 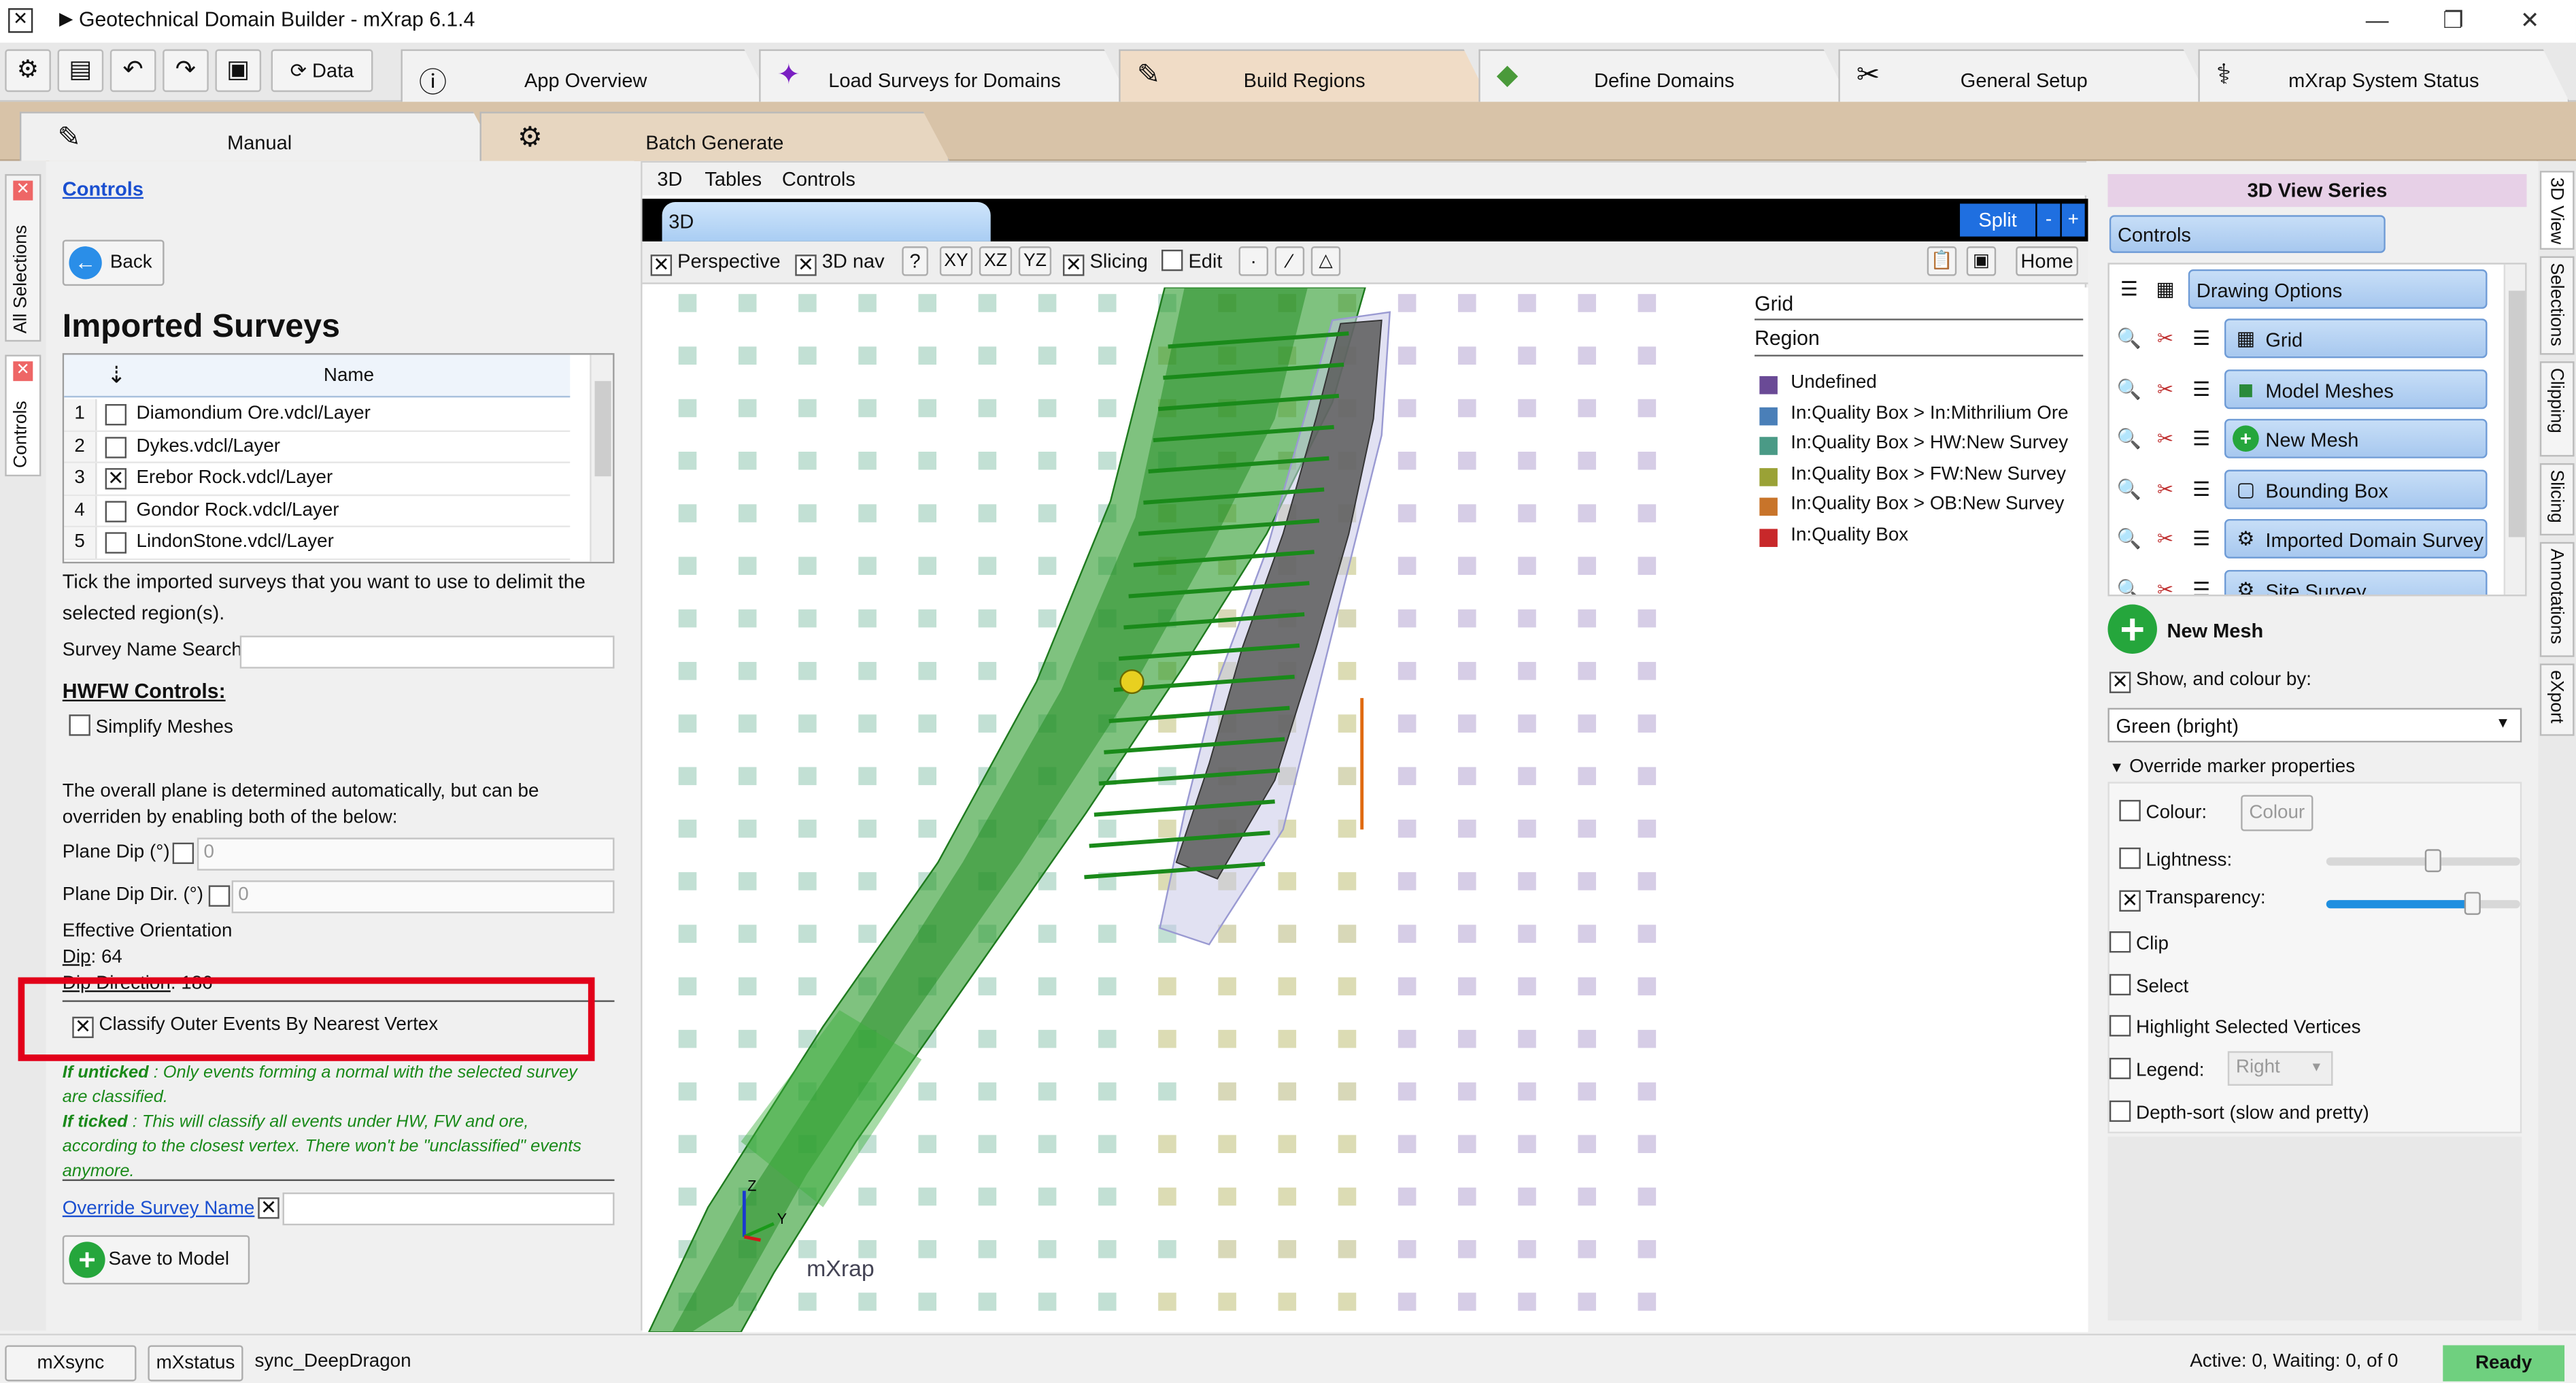 What do you see at coordinates (2247, 234) in the screenshot?
I see `series-controls-button: Controls` at bounding box center [2247, 234].